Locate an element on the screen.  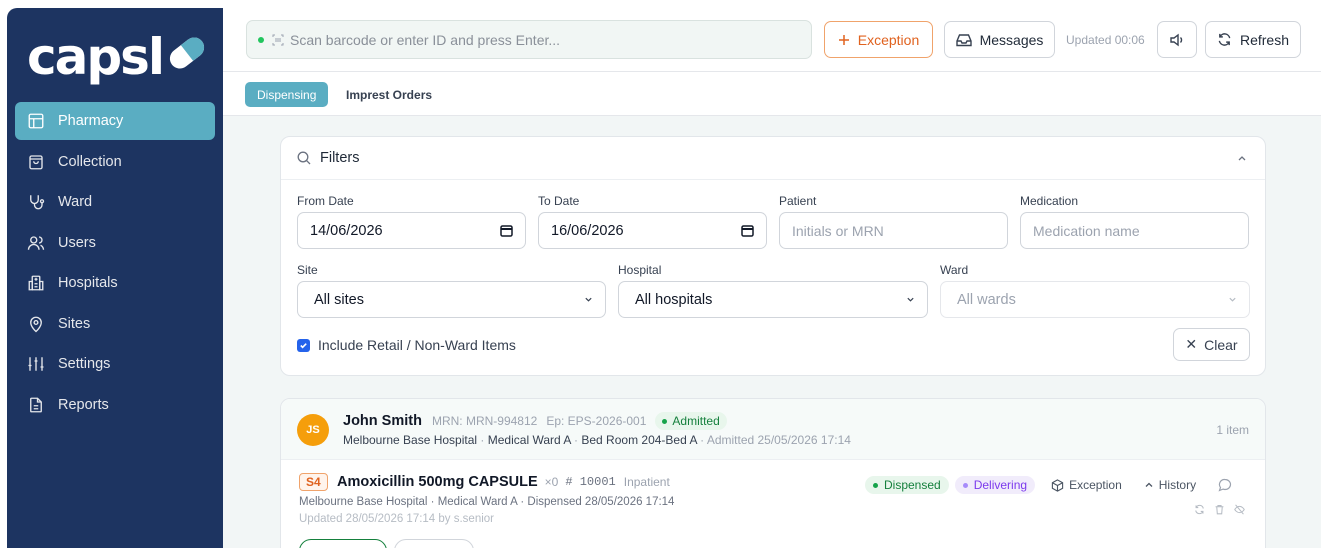
sidebar-item-label: Ward is located at coordinates (75, 202).